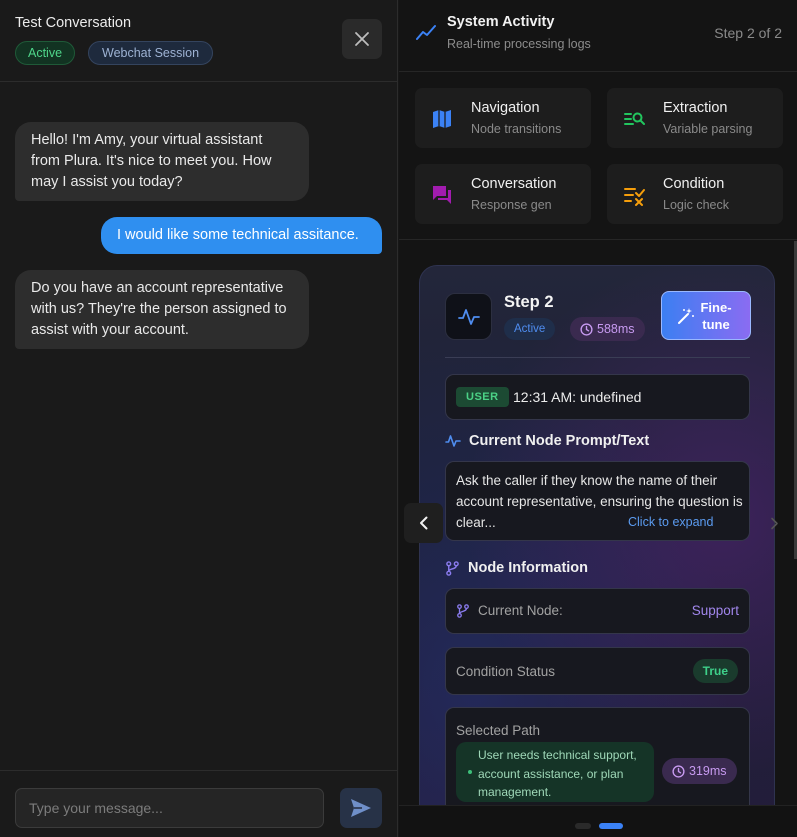 The width and height of the screenshot is (797, 837). I want to click on previous-step-button, so click(423, 523).